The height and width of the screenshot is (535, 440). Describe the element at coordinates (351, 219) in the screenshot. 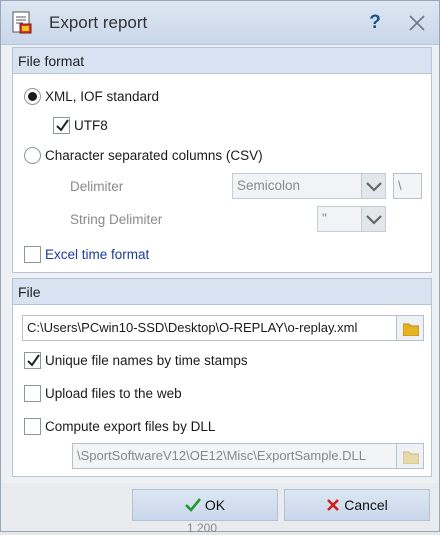

I see `string-delimiter-select: "` at that location.